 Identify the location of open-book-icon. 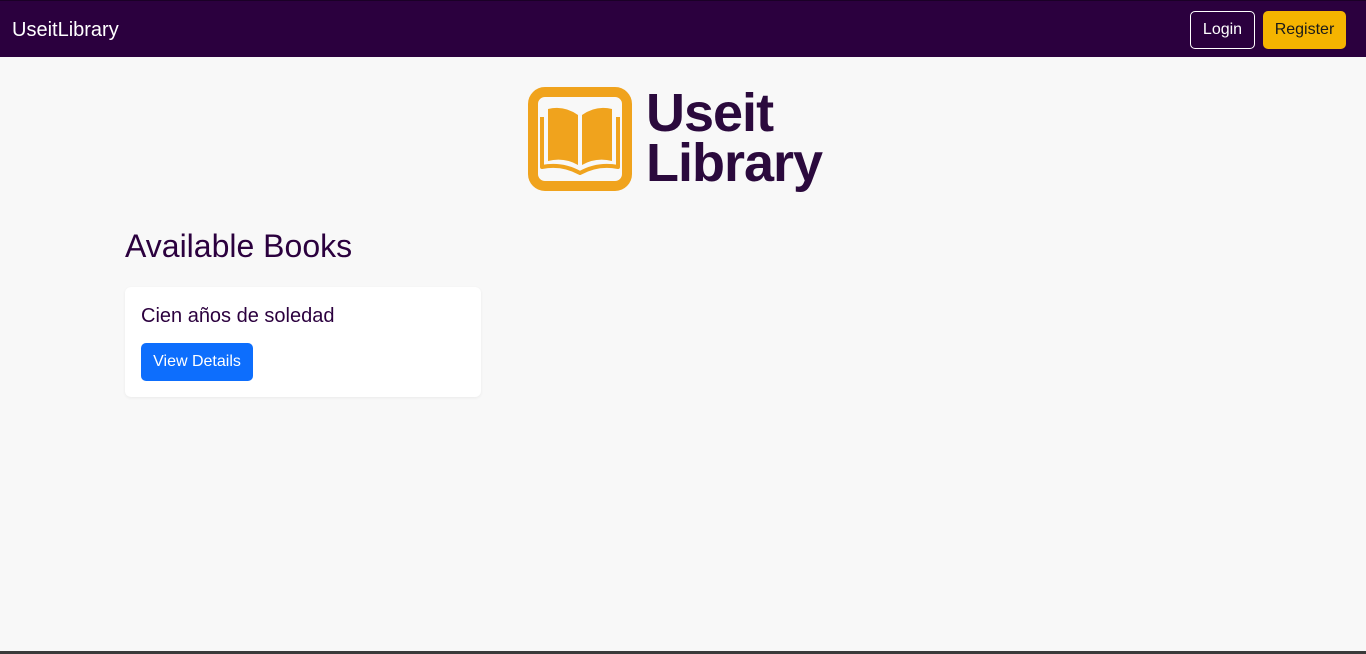
(580, 139).